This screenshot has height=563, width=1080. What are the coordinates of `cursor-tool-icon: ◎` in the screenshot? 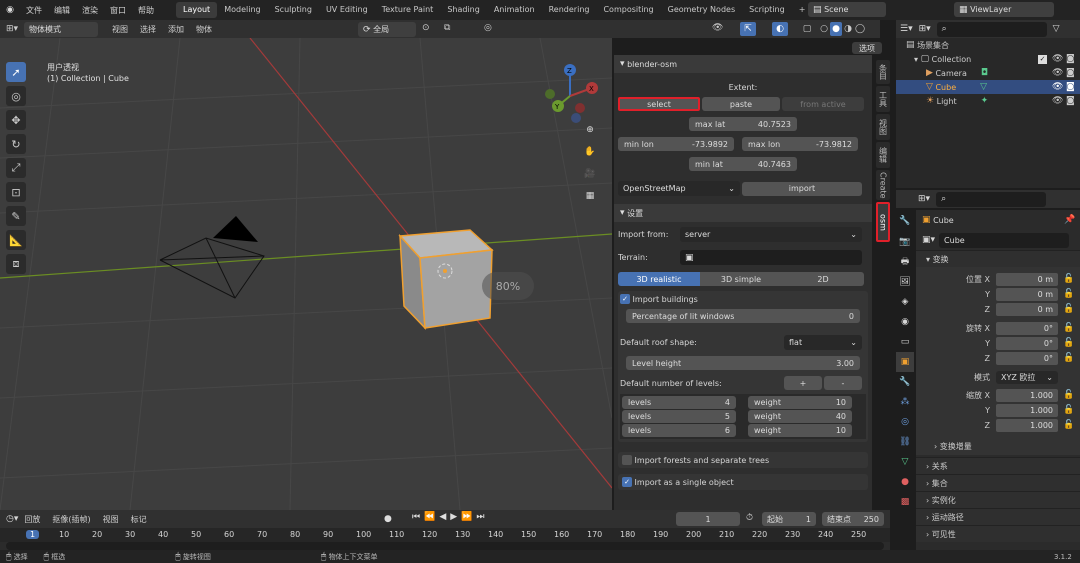 It's located at (16, 96).